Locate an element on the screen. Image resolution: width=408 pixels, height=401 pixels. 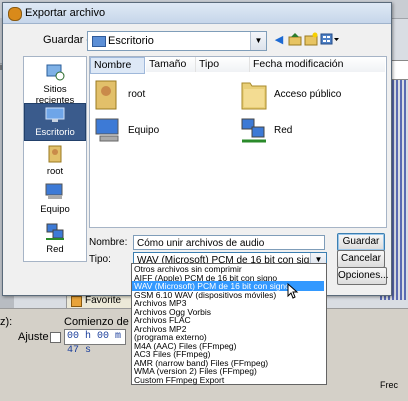
up-folder-icon is located at coordinates (295, 40).